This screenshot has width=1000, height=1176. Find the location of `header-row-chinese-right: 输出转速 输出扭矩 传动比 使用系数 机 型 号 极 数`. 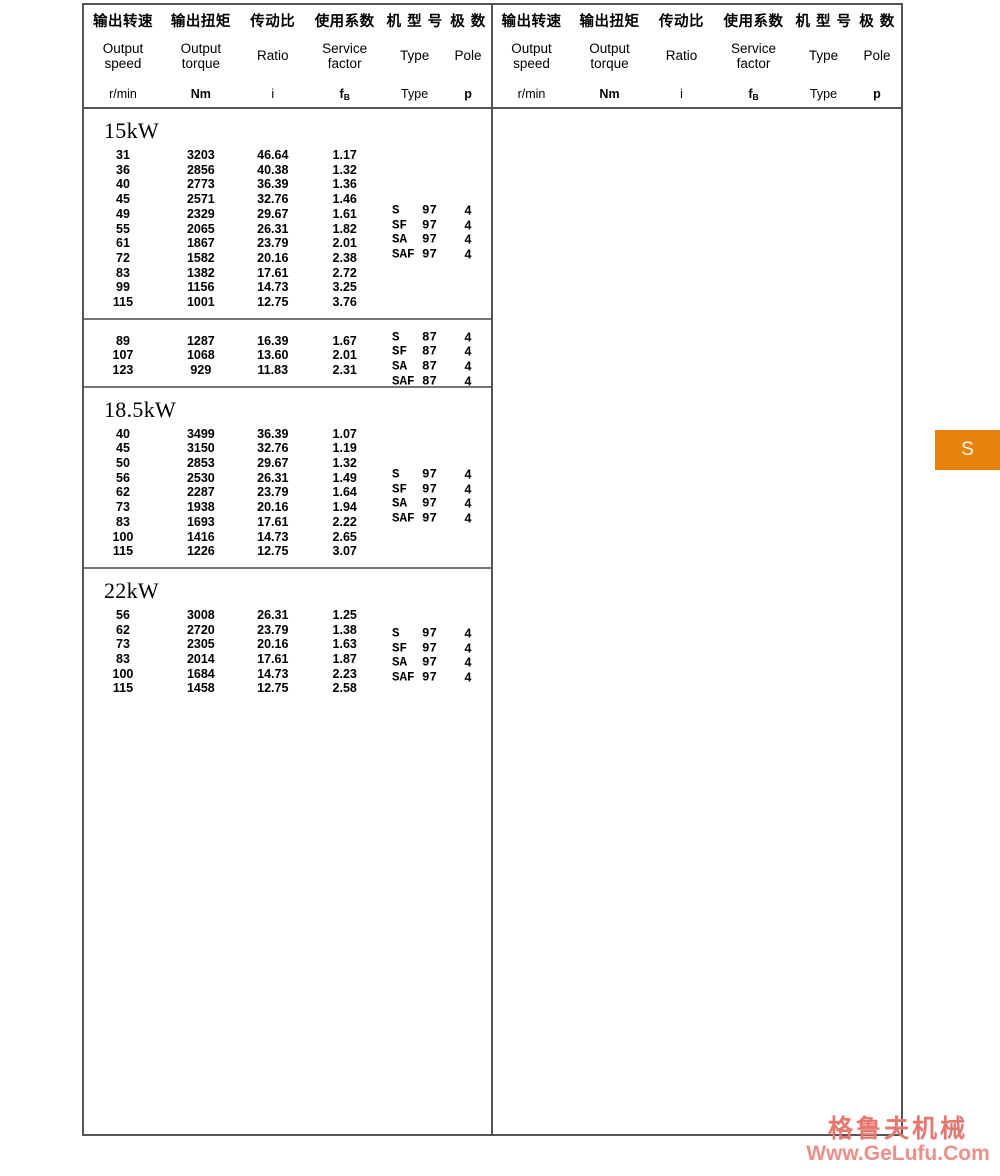

header-row-chinese-right: 输出转速 输出扭矩 传动比 使用系数 机 型 号 极 数 is located at coordinates (697, 19).